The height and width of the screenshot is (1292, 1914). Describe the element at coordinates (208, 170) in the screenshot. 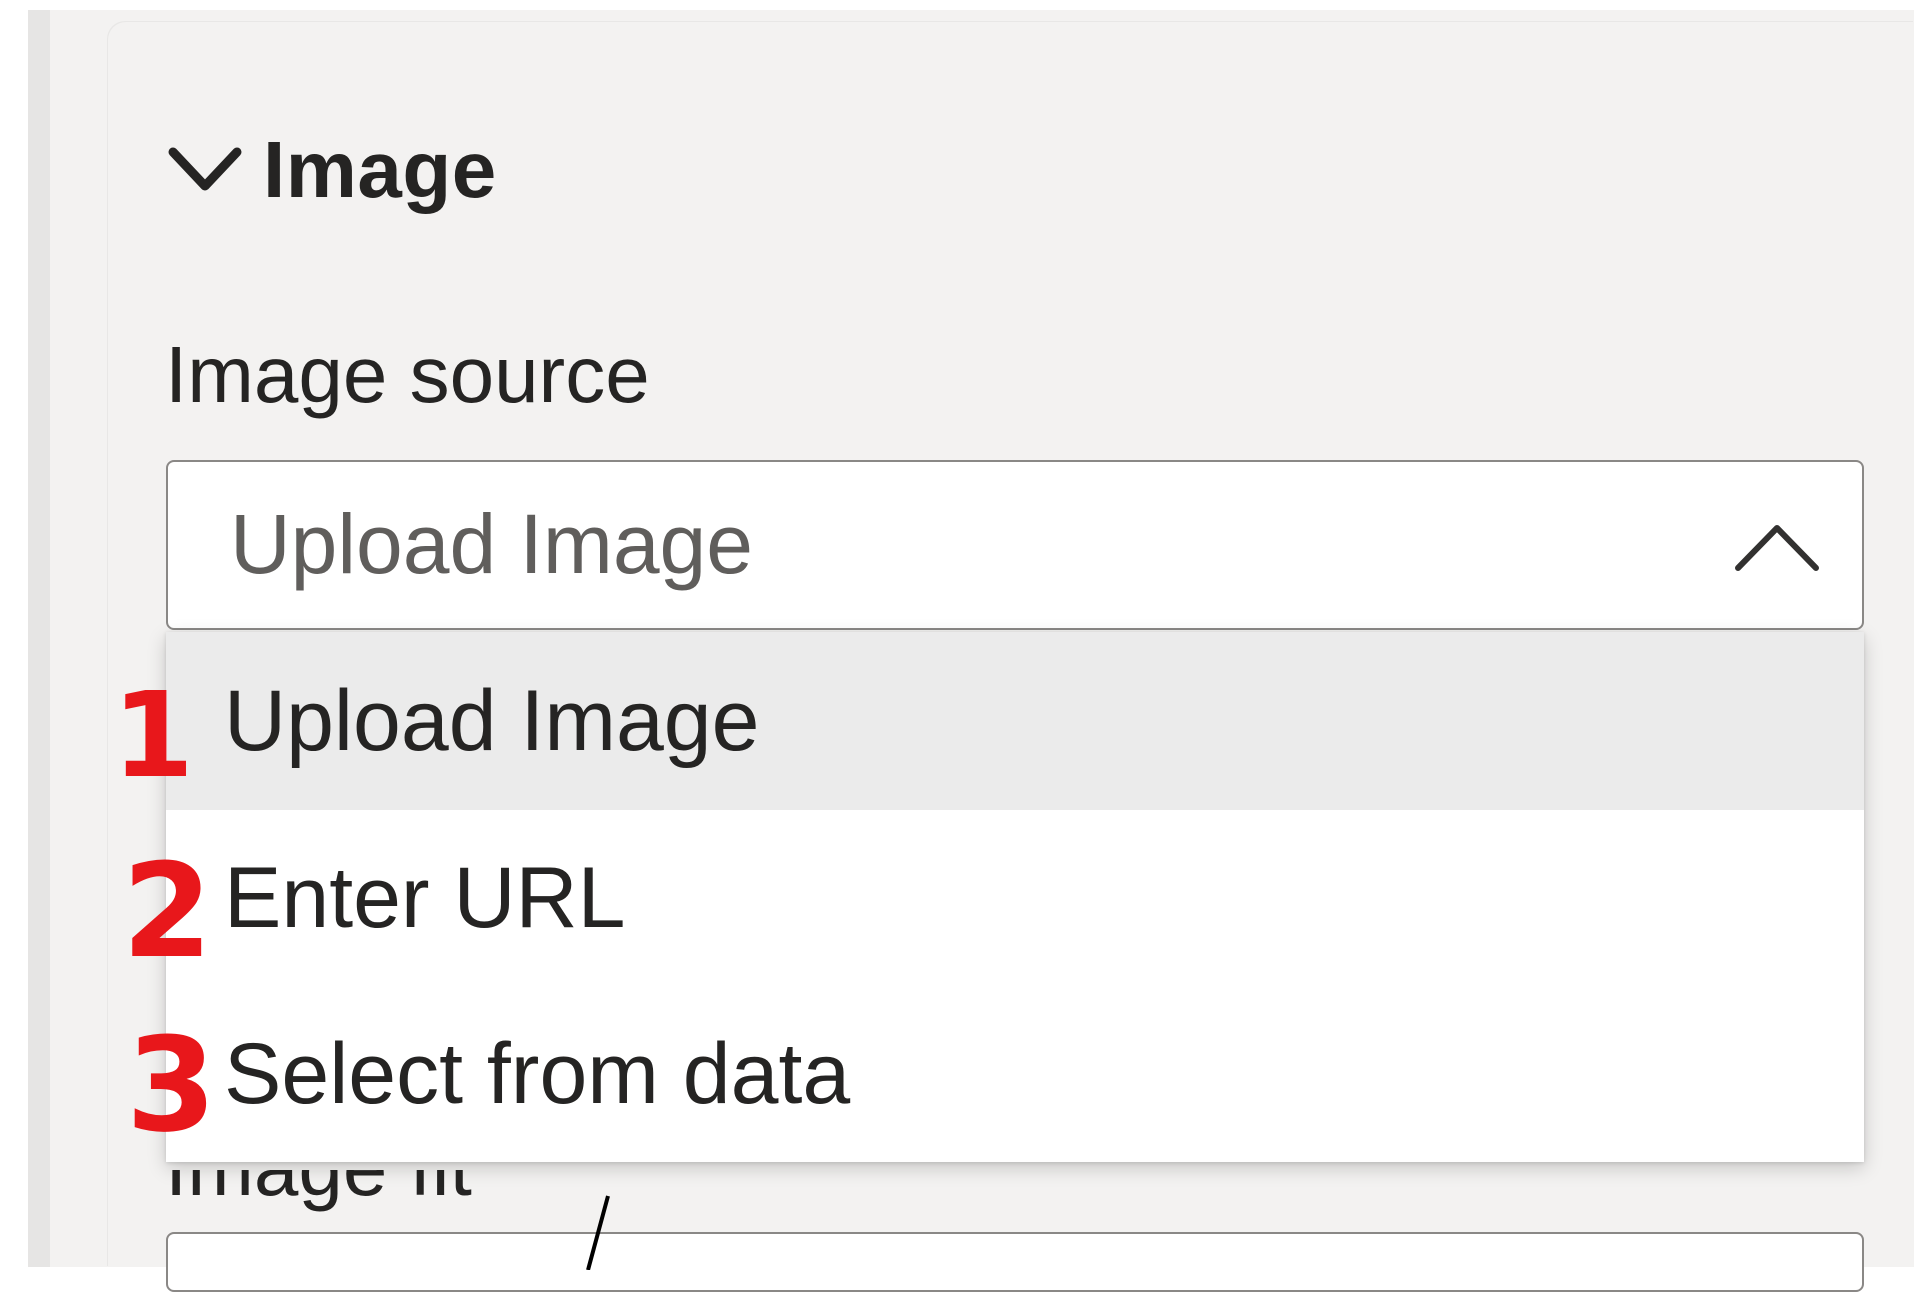

I see `chevron-down-icon` at that location.